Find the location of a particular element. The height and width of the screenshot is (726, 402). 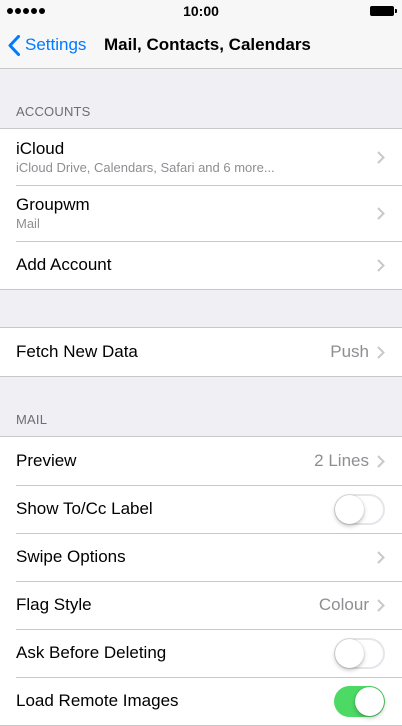

row-label: Add Account is located at coordinates (64, 264).